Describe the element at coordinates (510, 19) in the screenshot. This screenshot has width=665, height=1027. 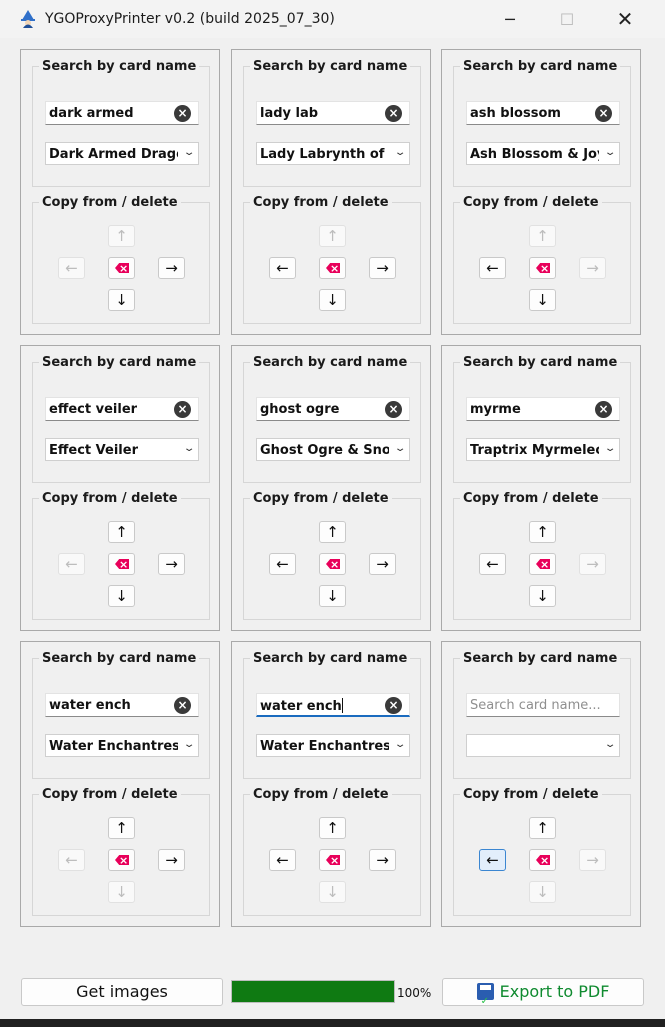
I see `minimize-button: ─` at that location.